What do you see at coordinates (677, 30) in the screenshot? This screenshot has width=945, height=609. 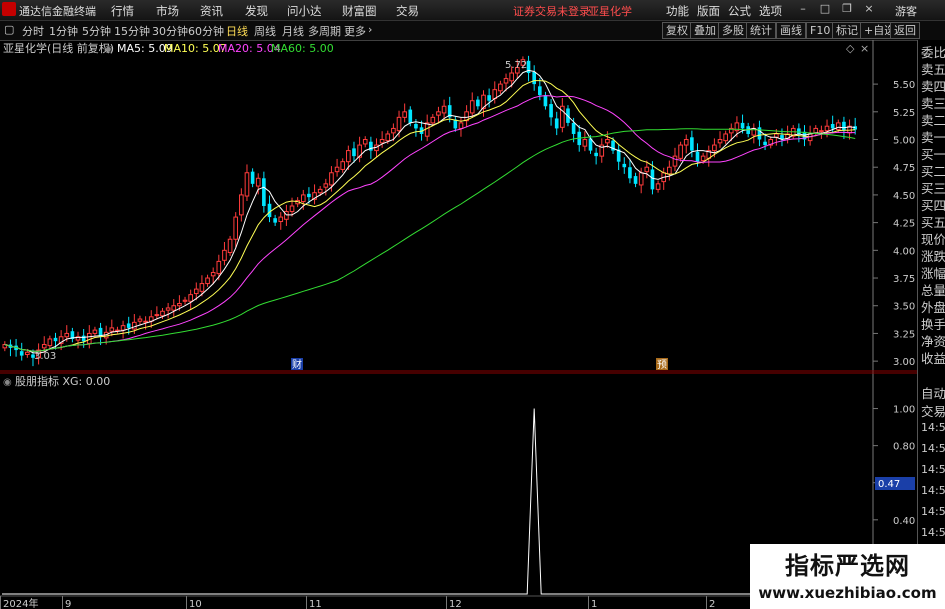 I see `adjust-button: 复权` at bounding box center [677, 30].